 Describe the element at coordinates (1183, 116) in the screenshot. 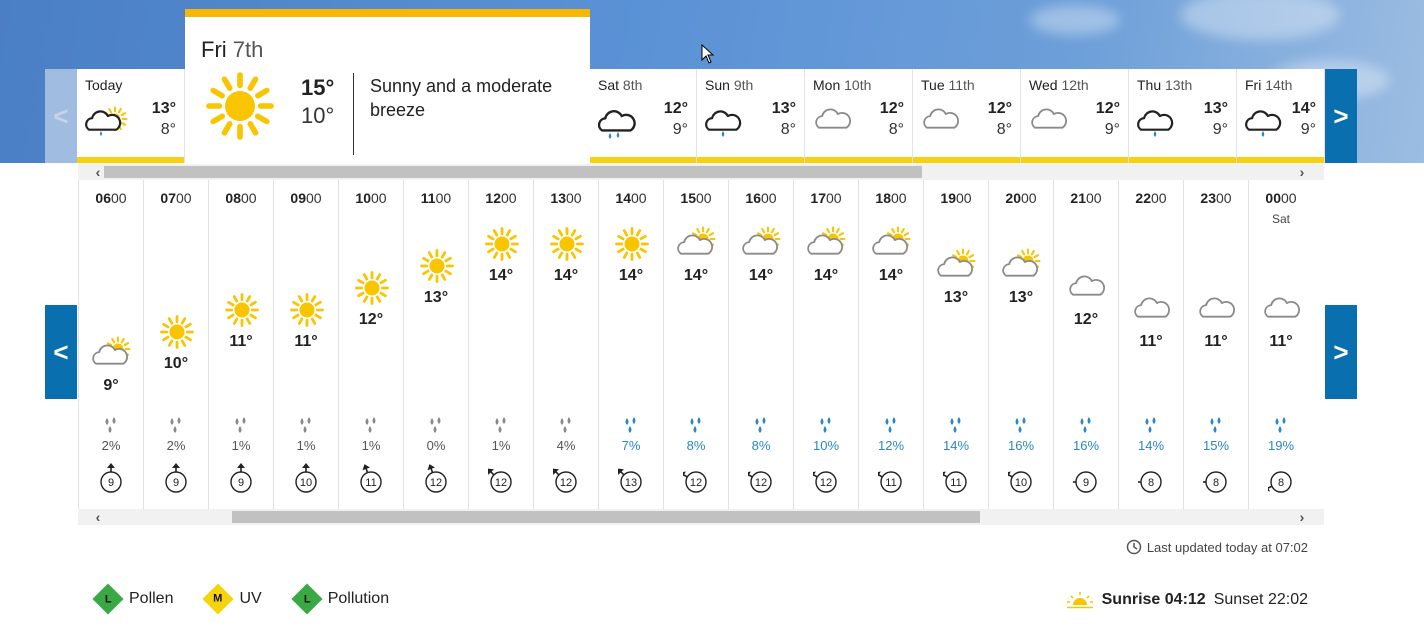

I see `day-tile-thu-13th: Thu 13th 13° 9°` at that location.